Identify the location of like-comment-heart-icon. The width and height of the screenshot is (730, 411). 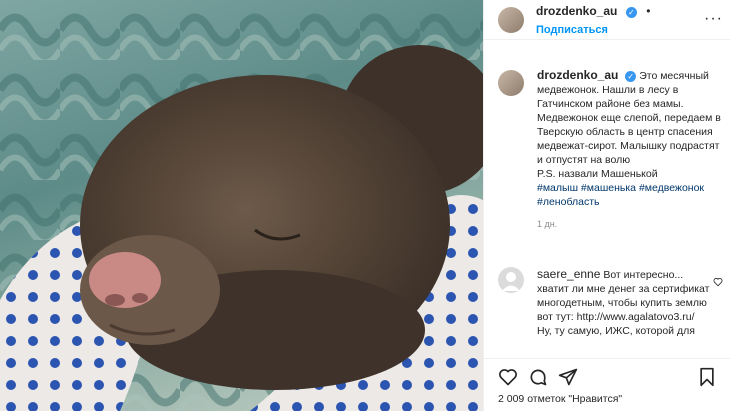
(718, 282).